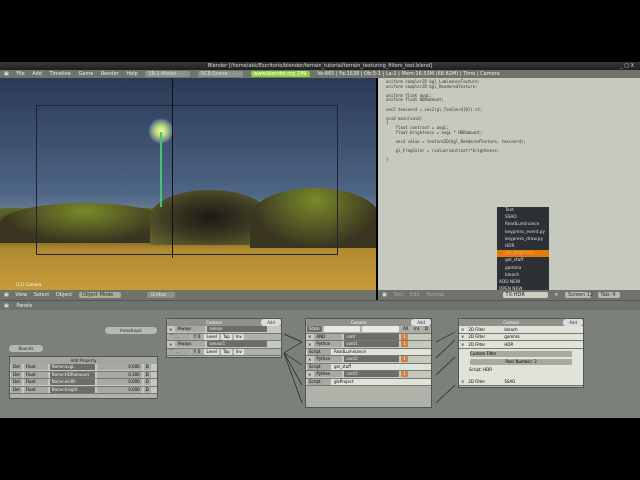 The height and width of the screenshot is (480, 640). What do you see at coordinates (220, 73) in the screenshot?
I see `scene-select: SCE:Scene` at bounding box center [220, 73].